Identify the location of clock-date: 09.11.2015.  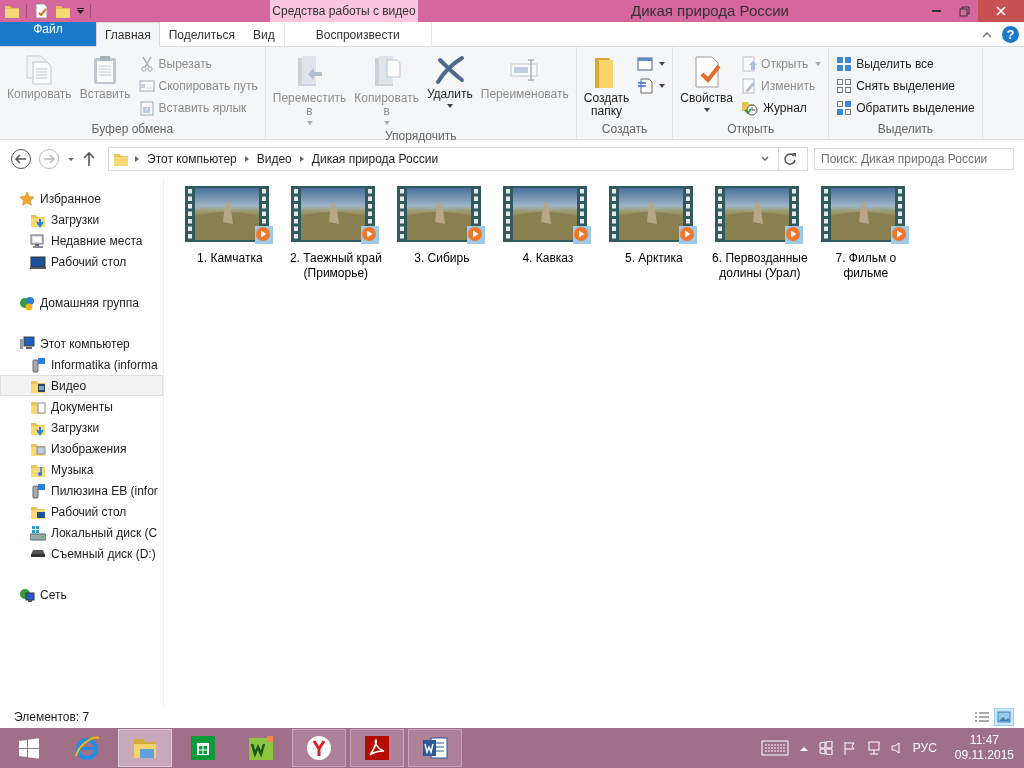
(984, 755).